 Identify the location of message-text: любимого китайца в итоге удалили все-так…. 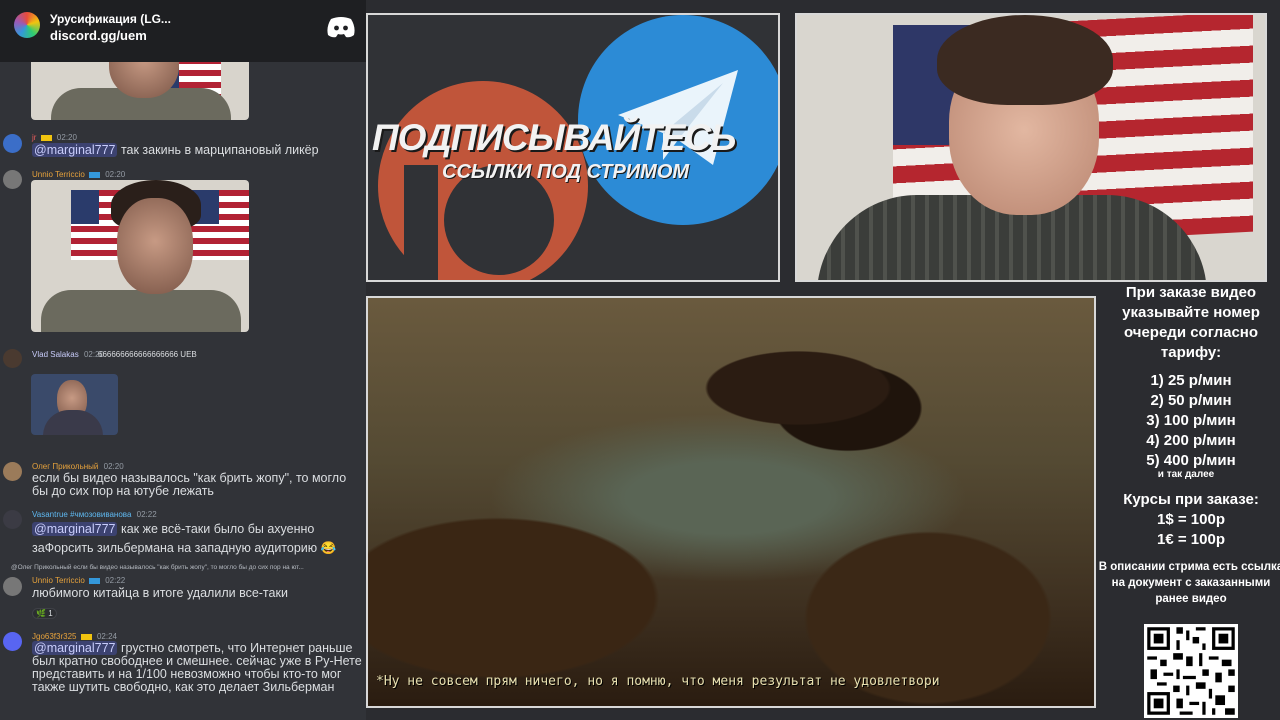
(160, 593).